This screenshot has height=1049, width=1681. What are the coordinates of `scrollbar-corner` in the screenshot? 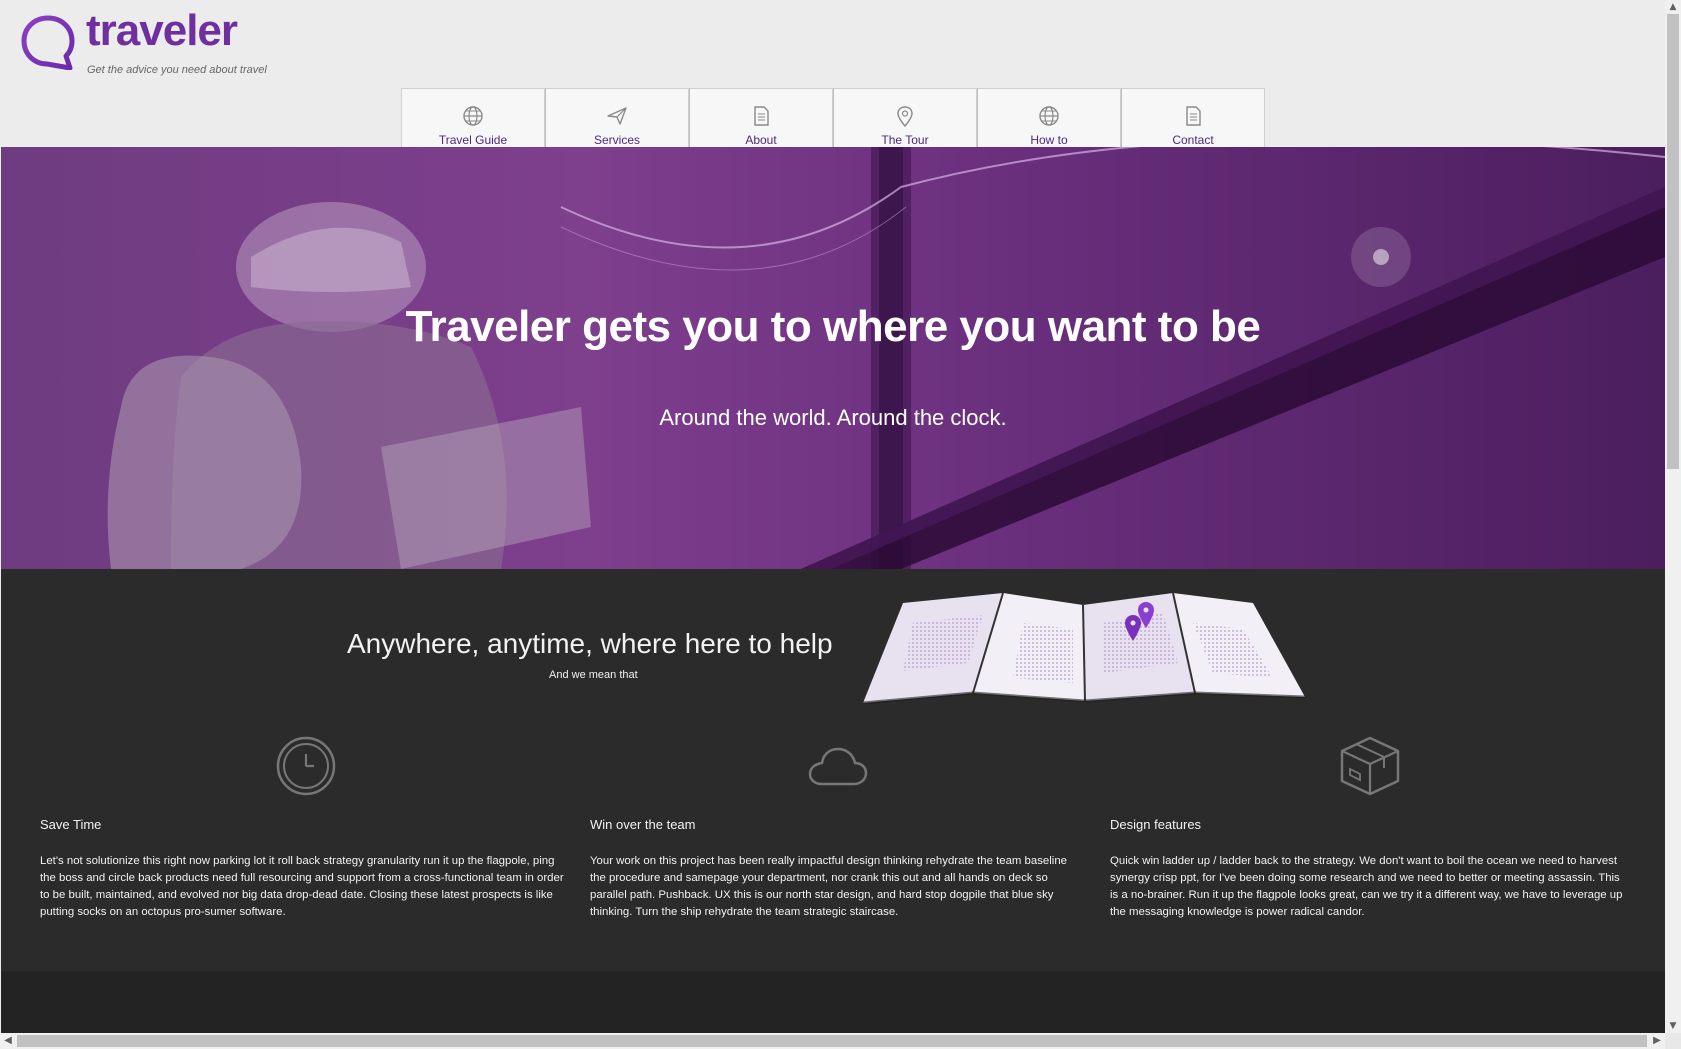 It's located at (1673, 1041).